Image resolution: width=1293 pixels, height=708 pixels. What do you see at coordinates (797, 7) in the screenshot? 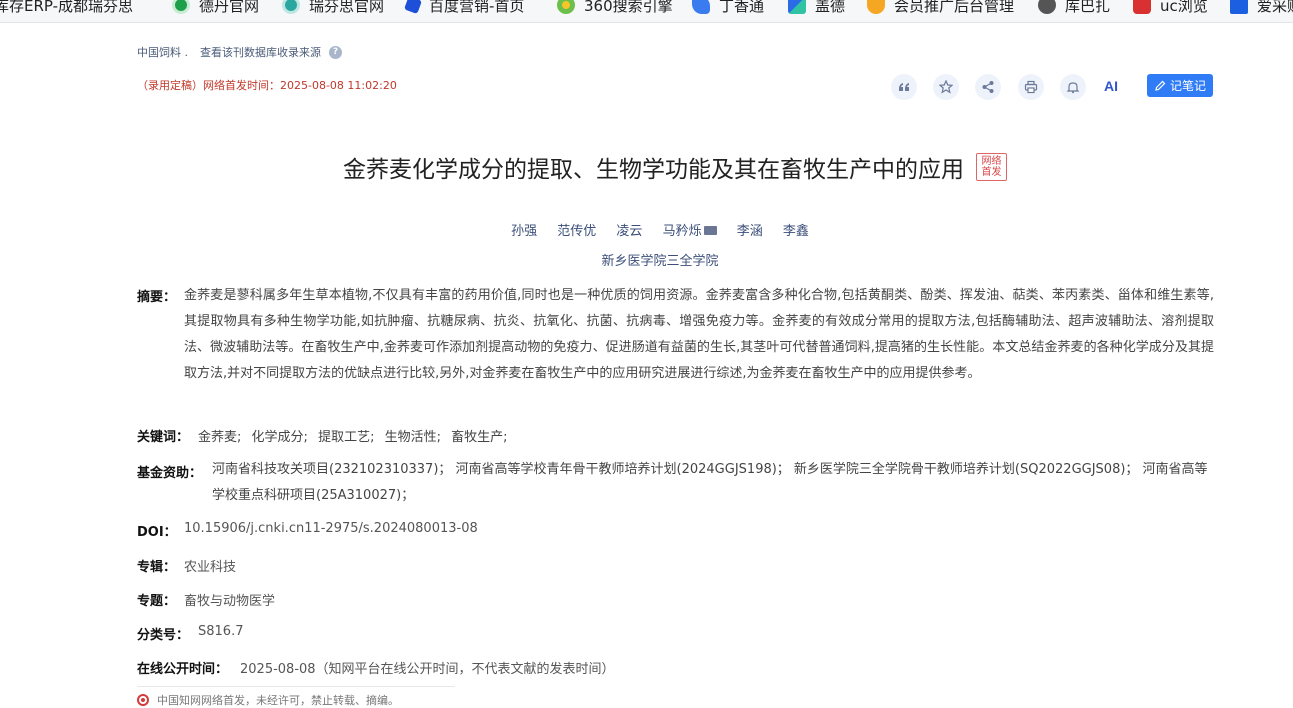
I see `gaode-icon` at bounding box center [797, 7].